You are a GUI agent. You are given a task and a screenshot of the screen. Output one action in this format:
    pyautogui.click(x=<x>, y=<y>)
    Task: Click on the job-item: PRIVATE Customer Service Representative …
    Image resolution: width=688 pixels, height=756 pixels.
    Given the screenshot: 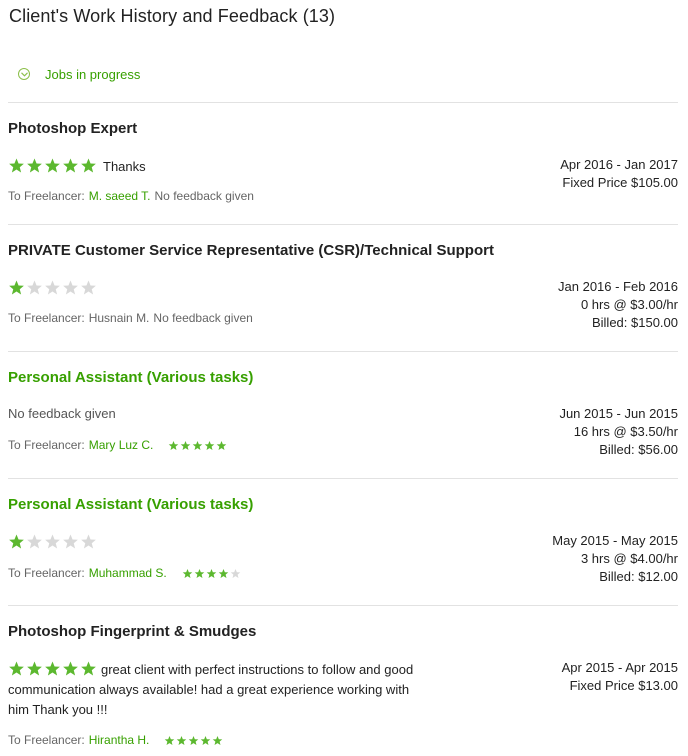 What is the action you would take?
    pyautogui.click(x=343, y=295)
    